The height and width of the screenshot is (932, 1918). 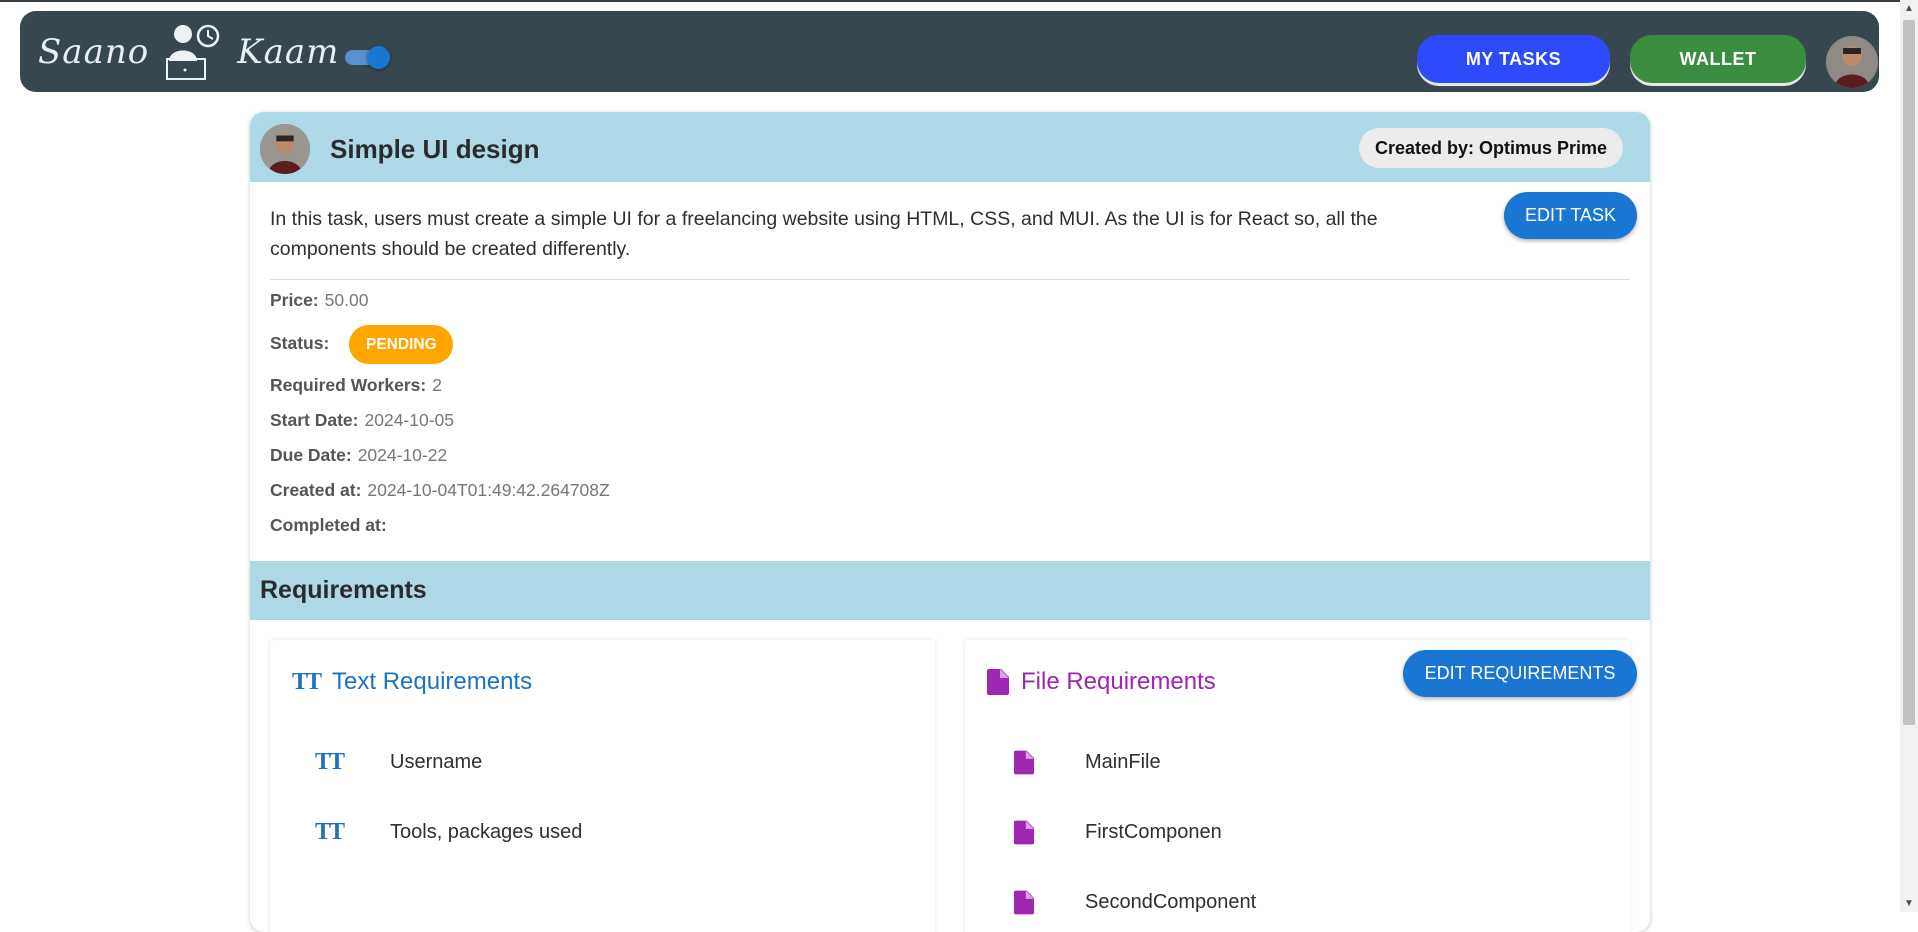 I want to click on created-by-chip: Created by: Optimus Prime, so click(x=1491, y=148).